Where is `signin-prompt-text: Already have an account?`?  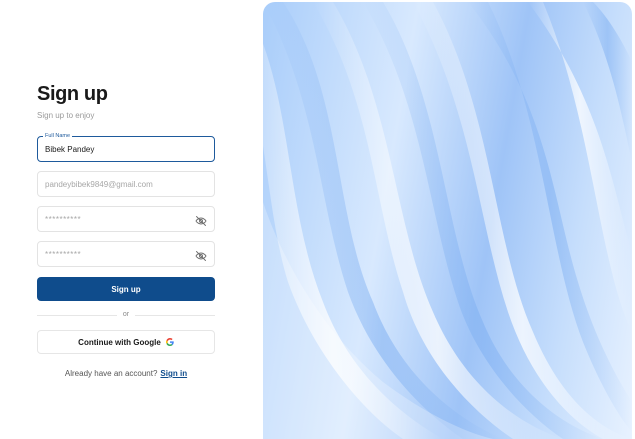
signin-prompt-text: Already have an account? is located at coordinates (111, 373).